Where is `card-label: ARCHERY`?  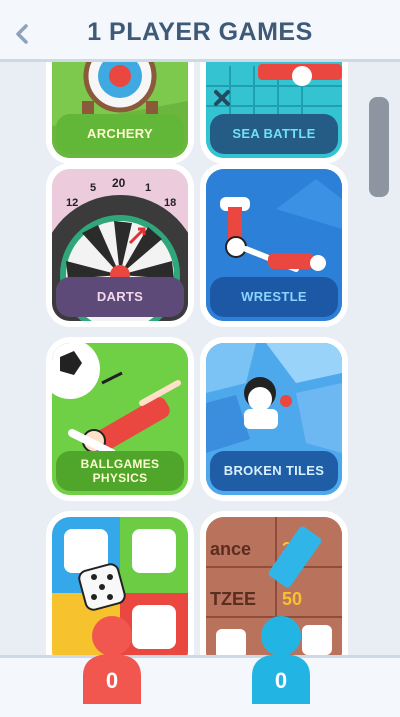 card-label: ARCHERY is located at coordinates (120, 134).